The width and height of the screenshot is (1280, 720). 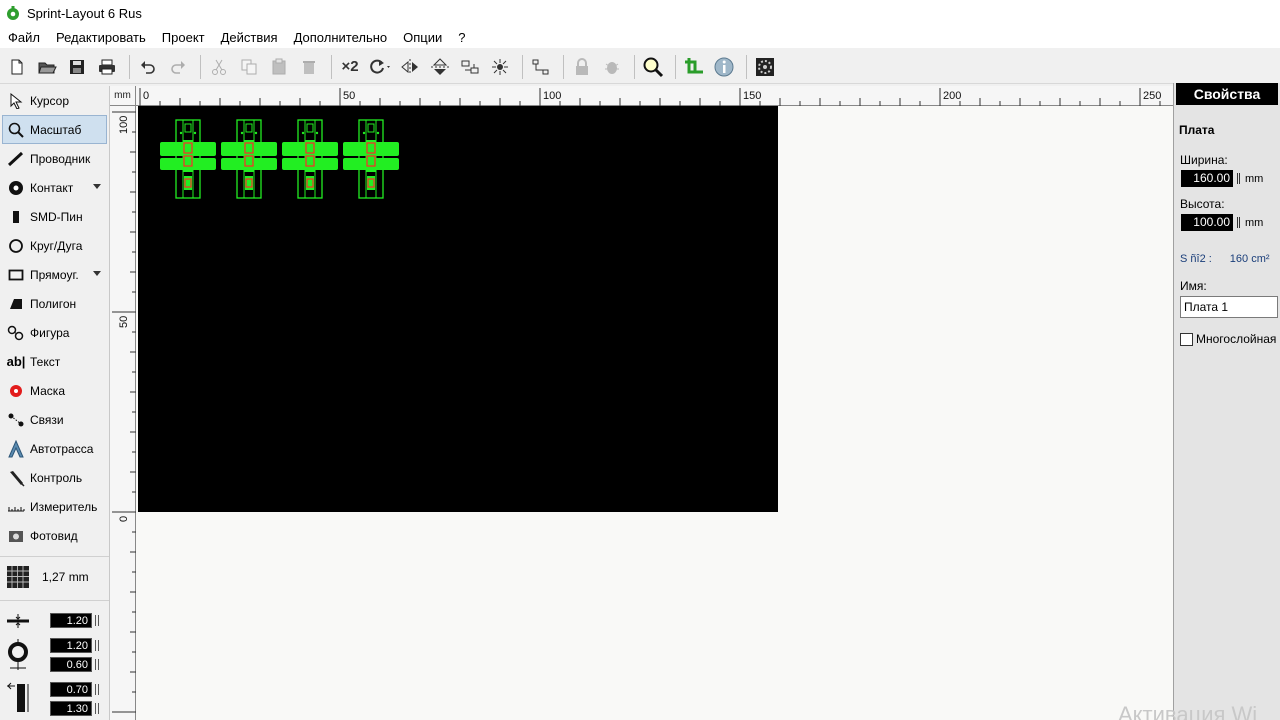 I want to click on rotate-button, so click(x=380, y=67).